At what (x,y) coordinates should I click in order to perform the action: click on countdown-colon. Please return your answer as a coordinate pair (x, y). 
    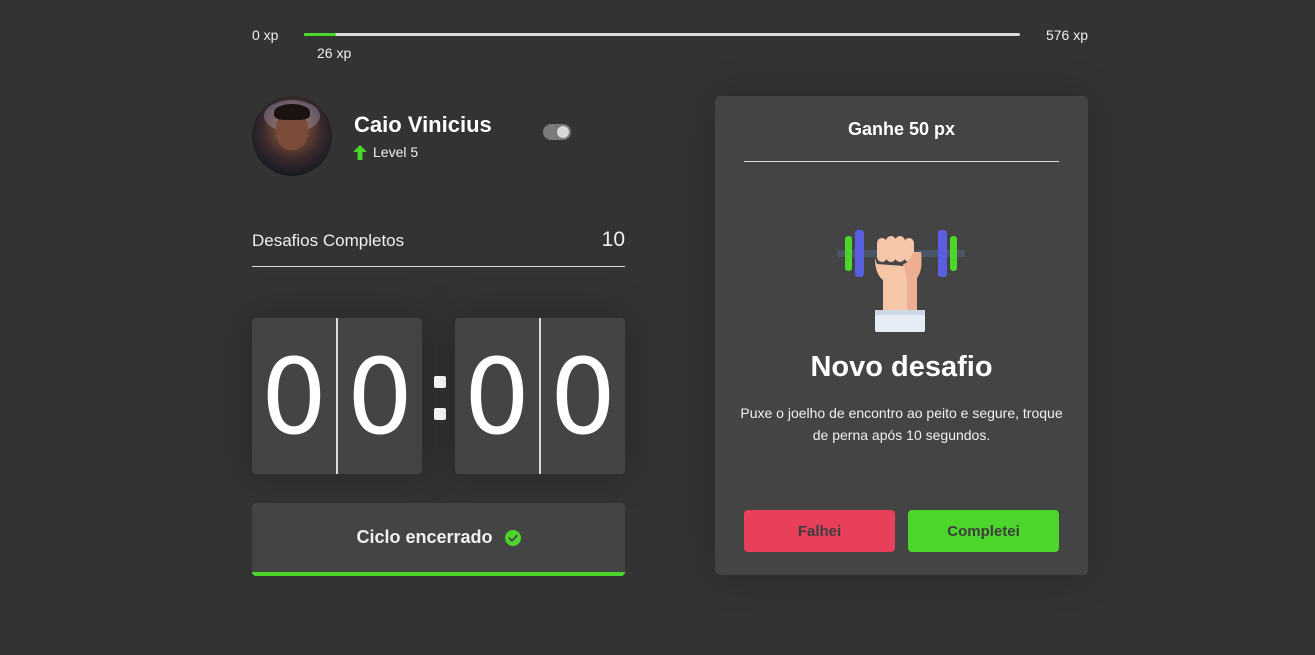
    Looking at the image, I should click on (439, 396).